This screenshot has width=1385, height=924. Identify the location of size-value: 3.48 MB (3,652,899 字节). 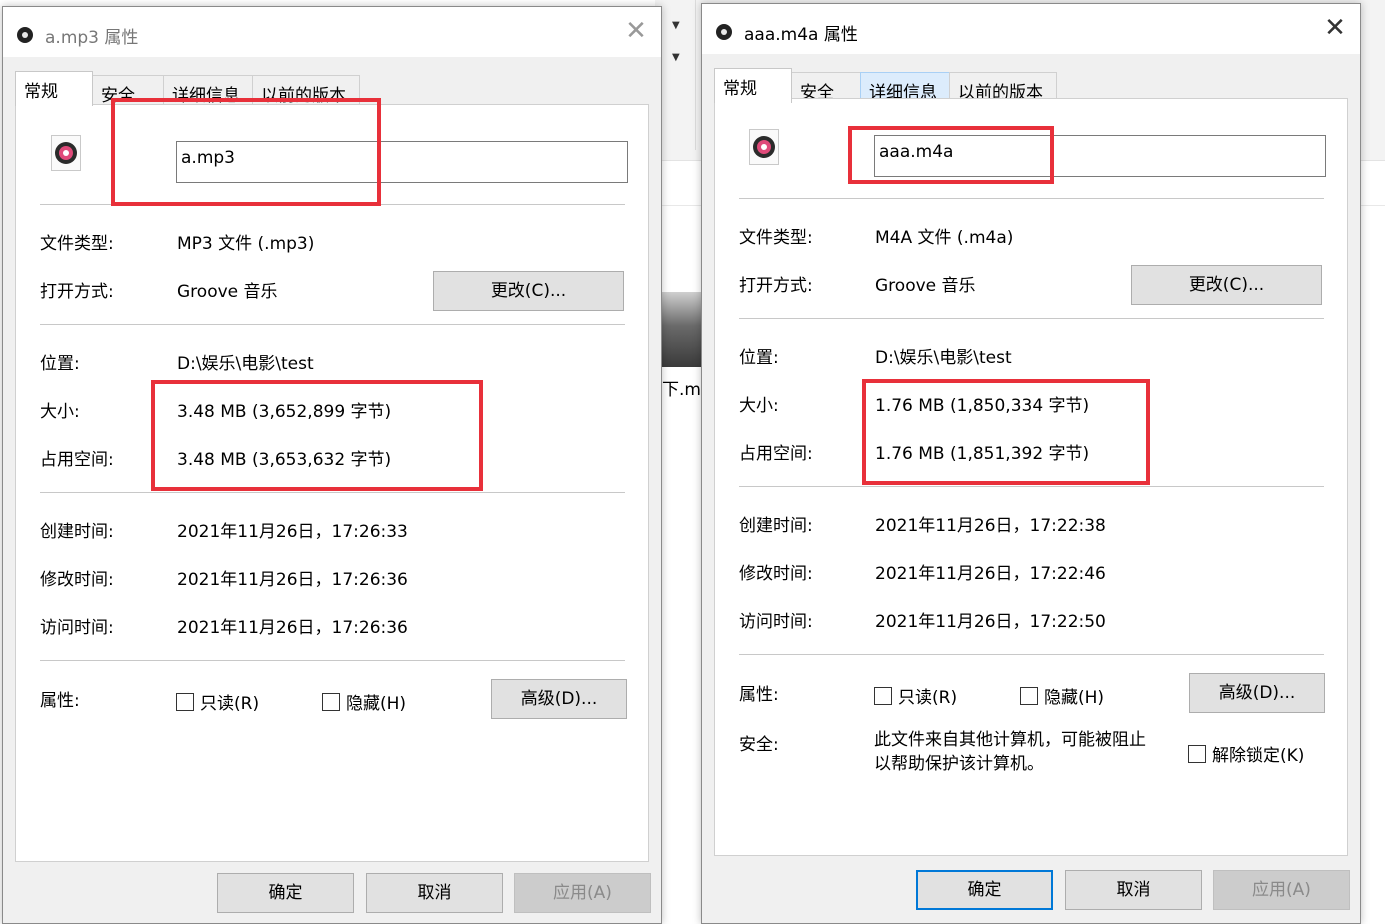
(284, 412).